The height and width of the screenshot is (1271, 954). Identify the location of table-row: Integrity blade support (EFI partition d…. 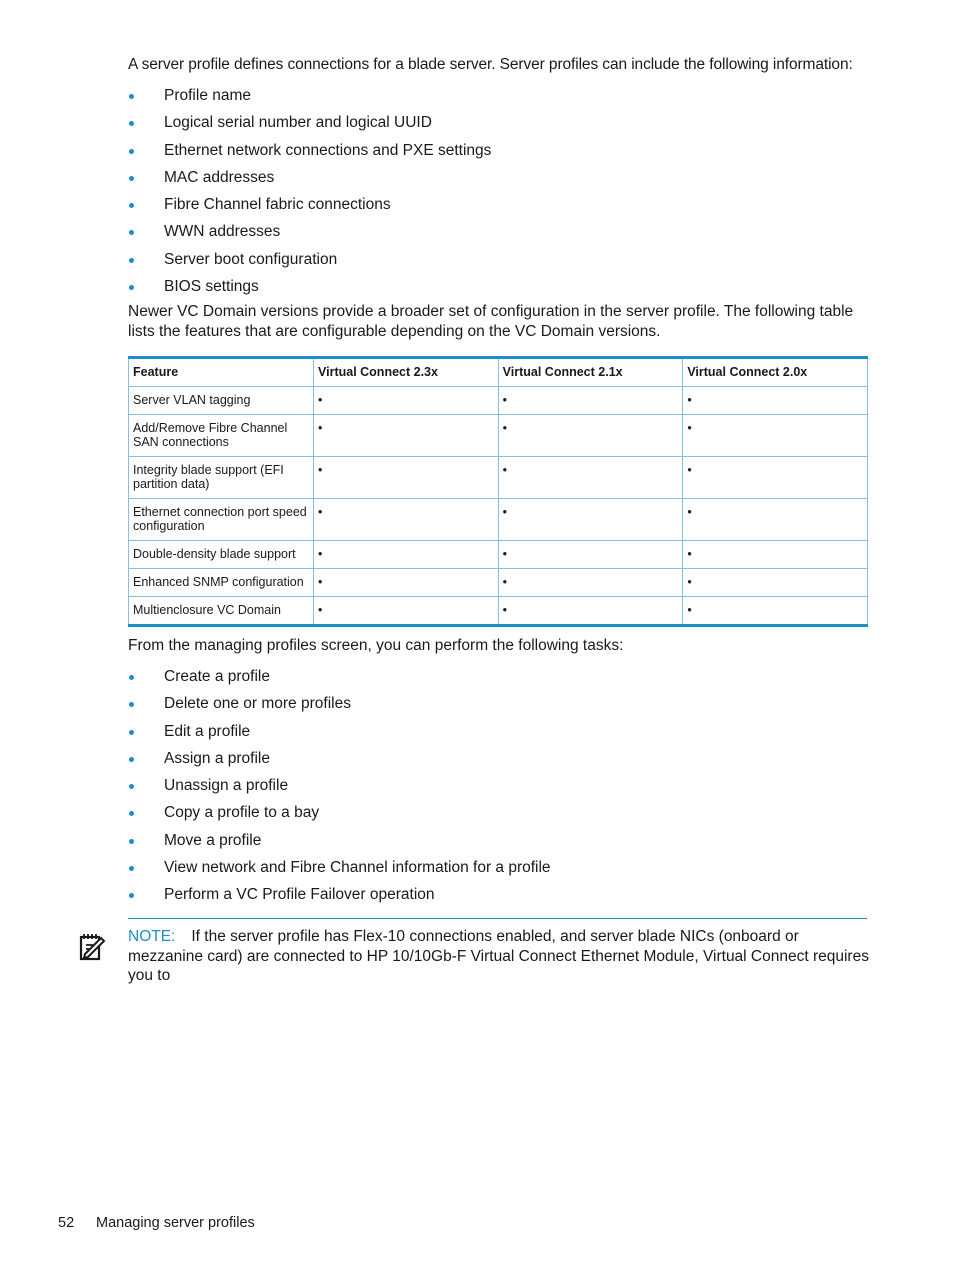
(498, 477).